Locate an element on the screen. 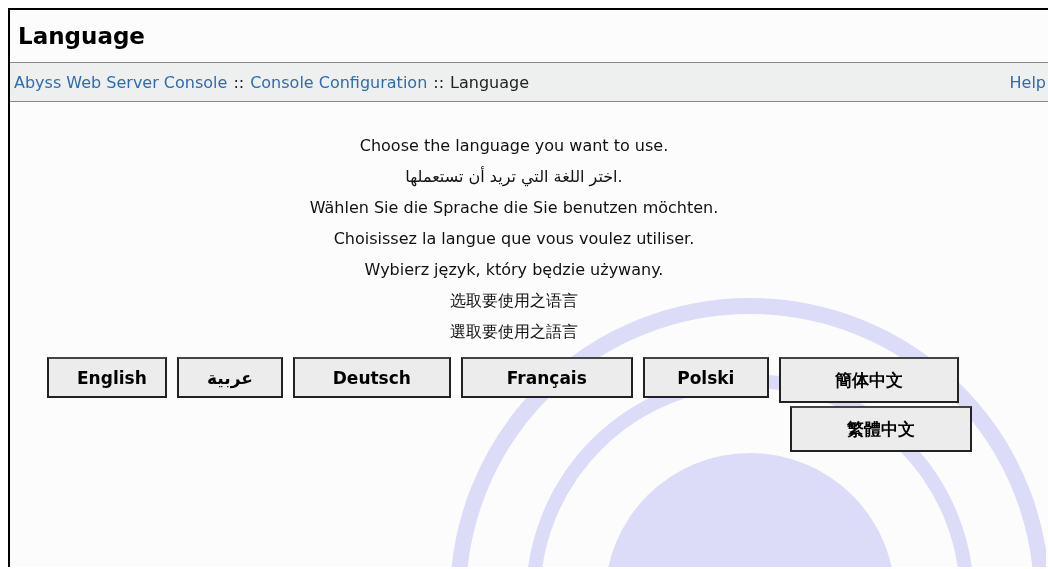 The height and width of the screenshot is (569, 1048). instruction-text: Wählen Sie die Sprache die Sie benutzen möchten. is located at coordinates (514, 208).